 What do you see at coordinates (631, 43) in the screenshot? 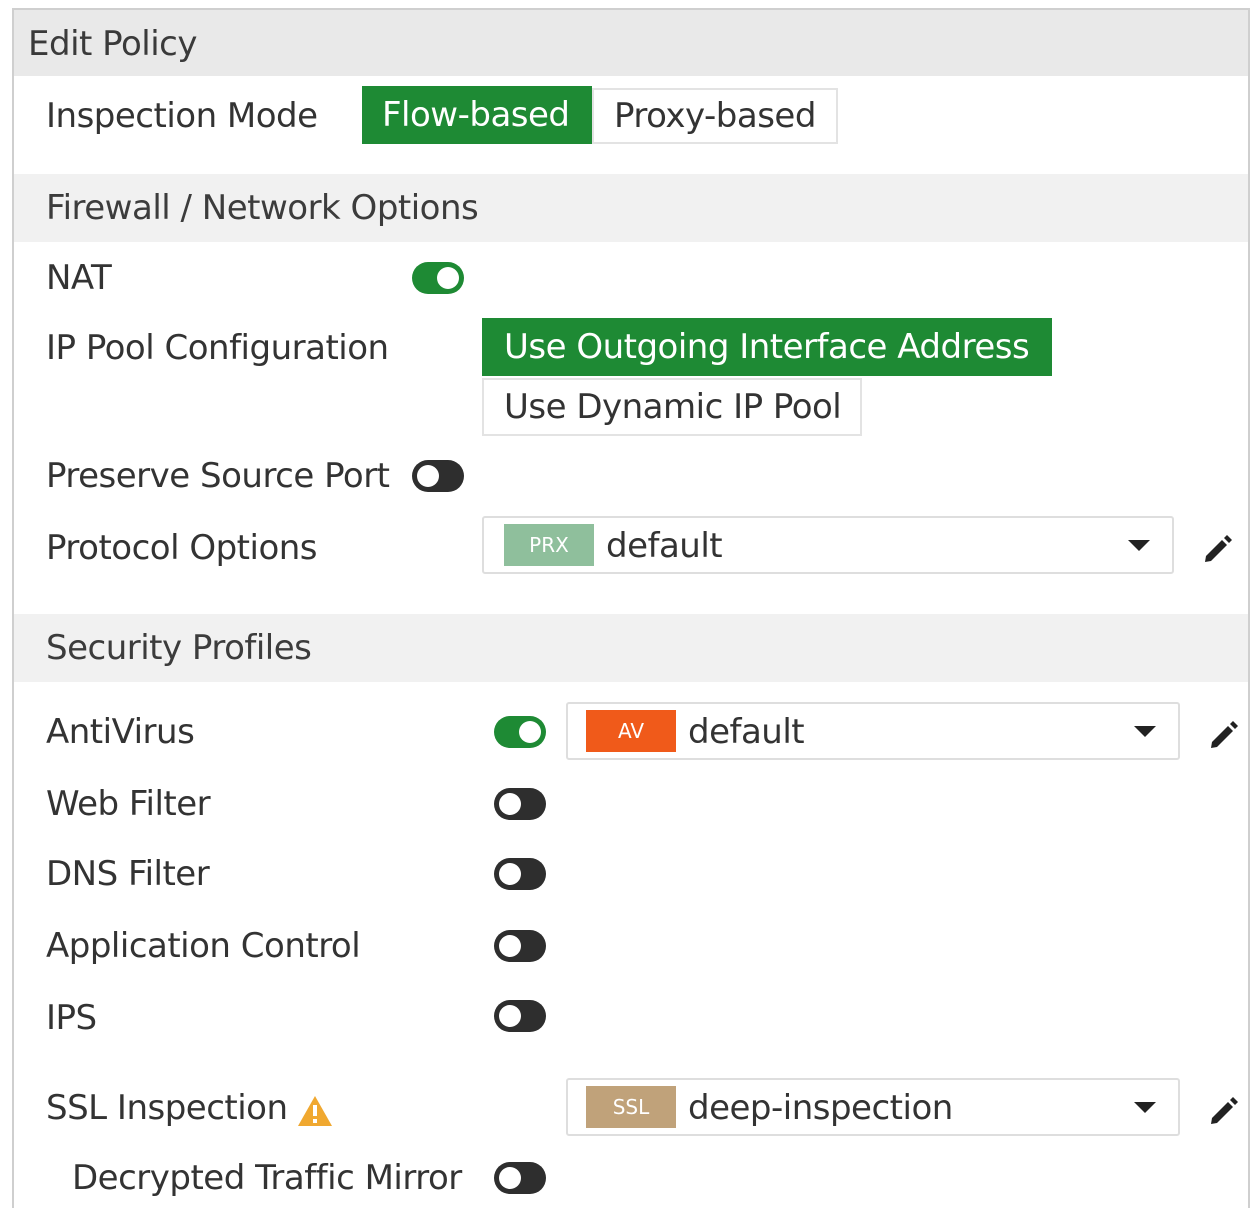
I see `title-bar` at bounding box center [631, 43].